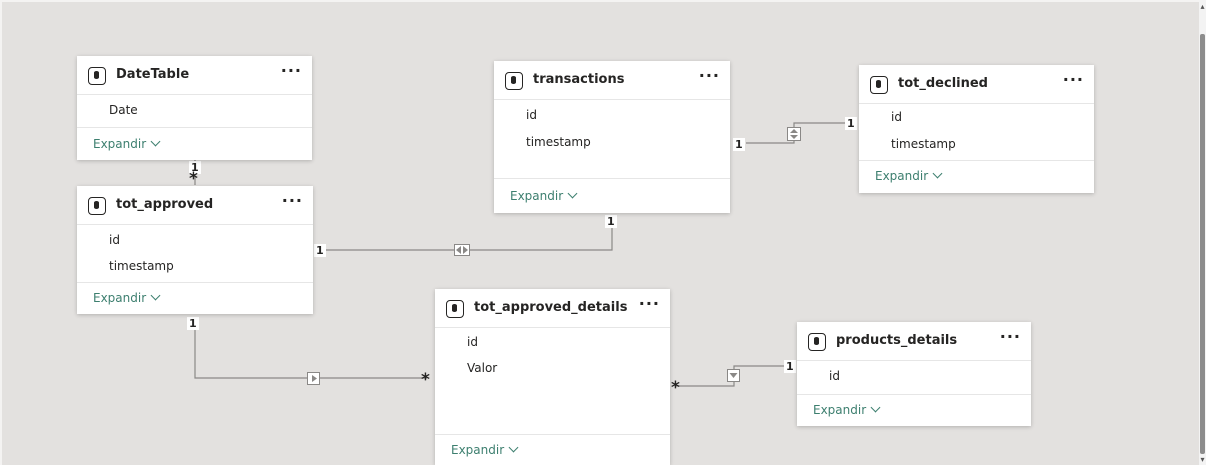  What do you see at coordinates (1202, 460) in the screenshot?
I see `scroll-down-icon: ▾` at bounding box center [1202, 460].